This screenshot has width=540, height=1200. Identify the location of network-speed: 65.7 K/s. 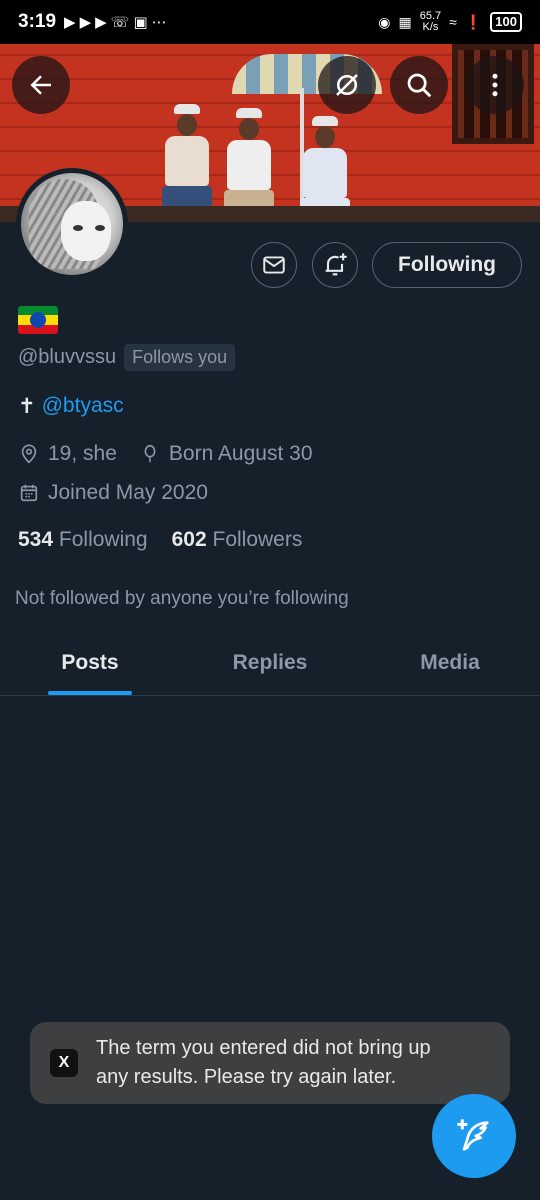
(430, 21).